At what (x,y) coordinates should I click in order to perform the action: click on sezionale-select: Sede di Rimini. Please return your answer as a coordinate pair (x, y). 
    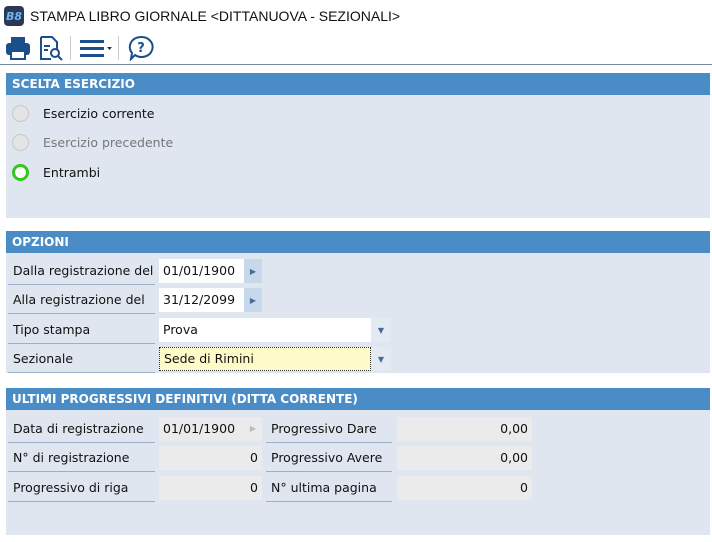
    Looking at the image, I should click on (265, 359).